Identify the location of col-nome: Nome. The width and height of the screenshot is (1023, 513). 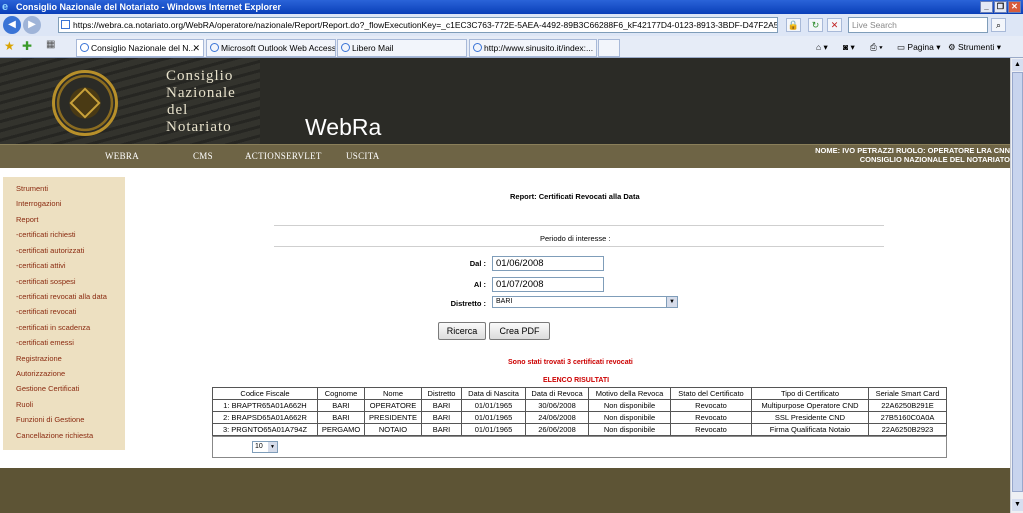
(393, 393).